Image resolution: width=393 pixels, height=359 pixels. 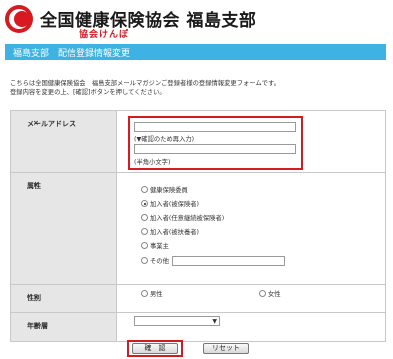 What do you see at coordinates (164, 139) in the screenshot?
I see `email-confirm-note: (▼確認のため再入力)` at bounding box center [164, 139].